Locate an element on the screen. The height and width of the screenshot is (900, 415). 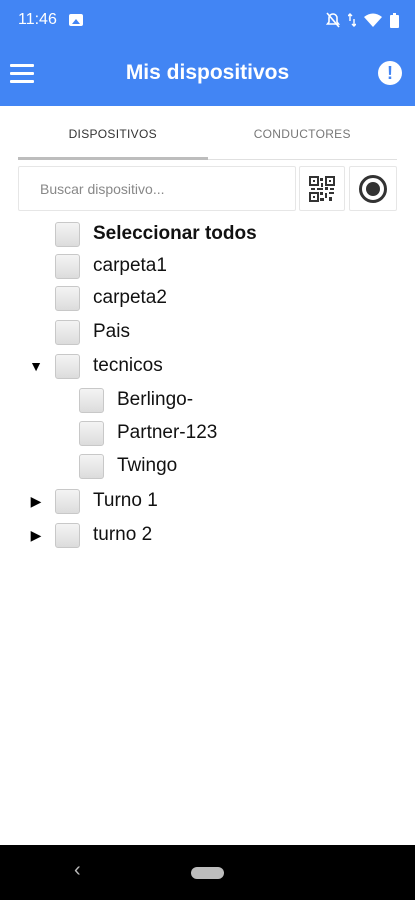
mute-icon is located at coordinates (333, 20).